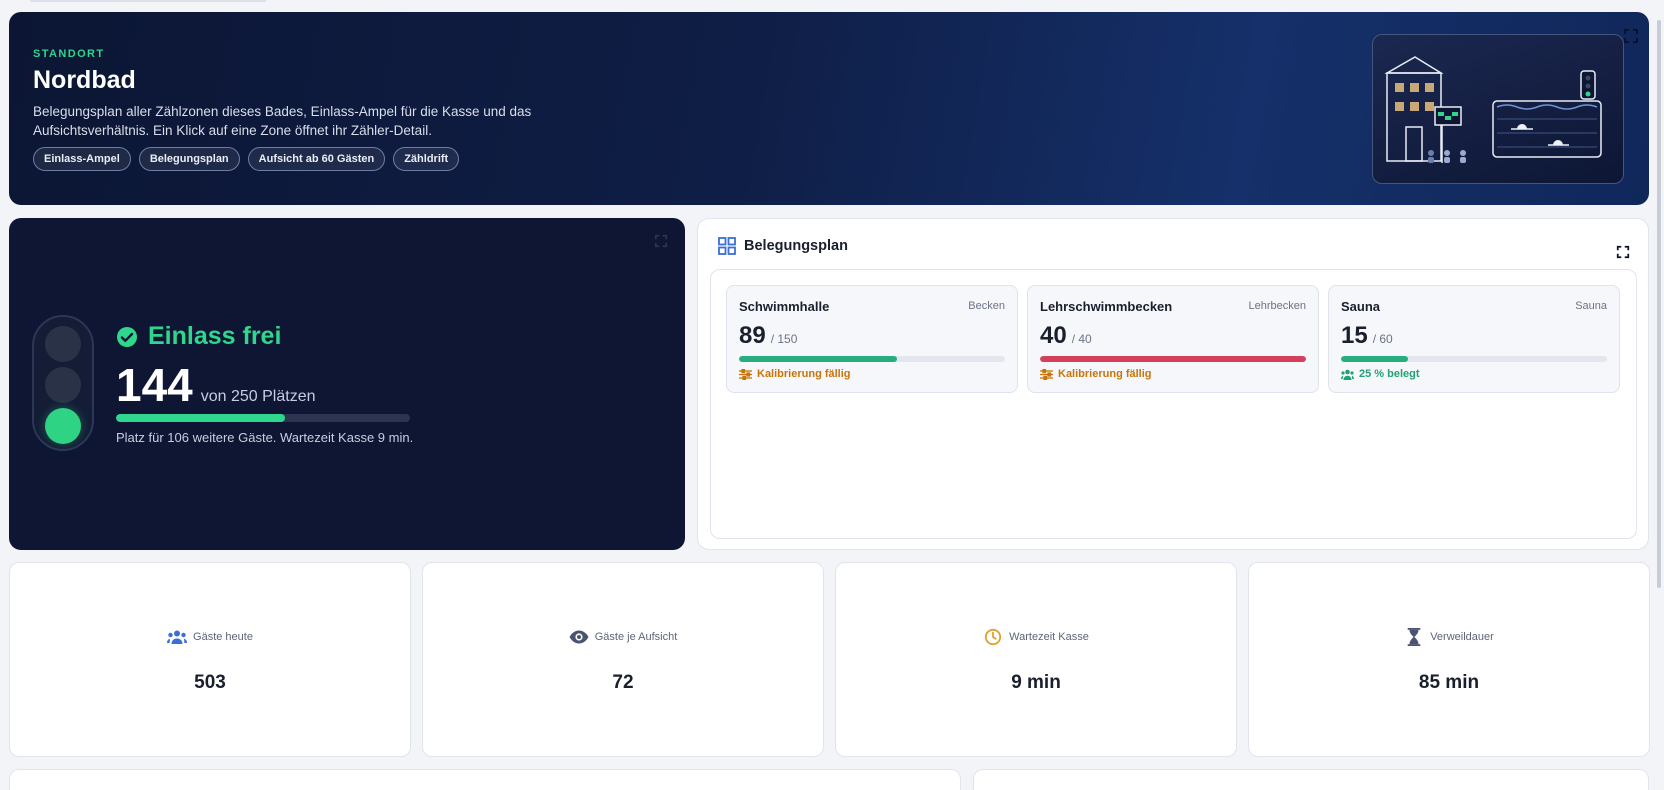  I want to click on kpi-header: Verweildauer, so click(1449, 637).